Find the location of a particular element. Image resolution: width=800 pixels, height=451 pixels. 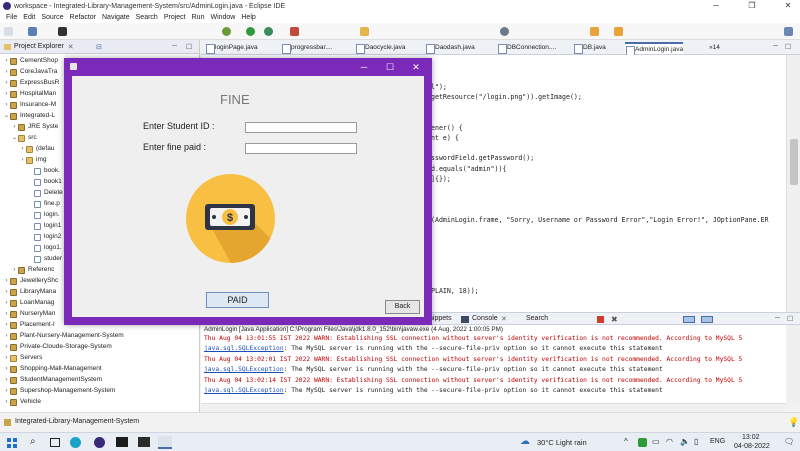

notification-icon: 🗨 is located at coordinates (789, 441).